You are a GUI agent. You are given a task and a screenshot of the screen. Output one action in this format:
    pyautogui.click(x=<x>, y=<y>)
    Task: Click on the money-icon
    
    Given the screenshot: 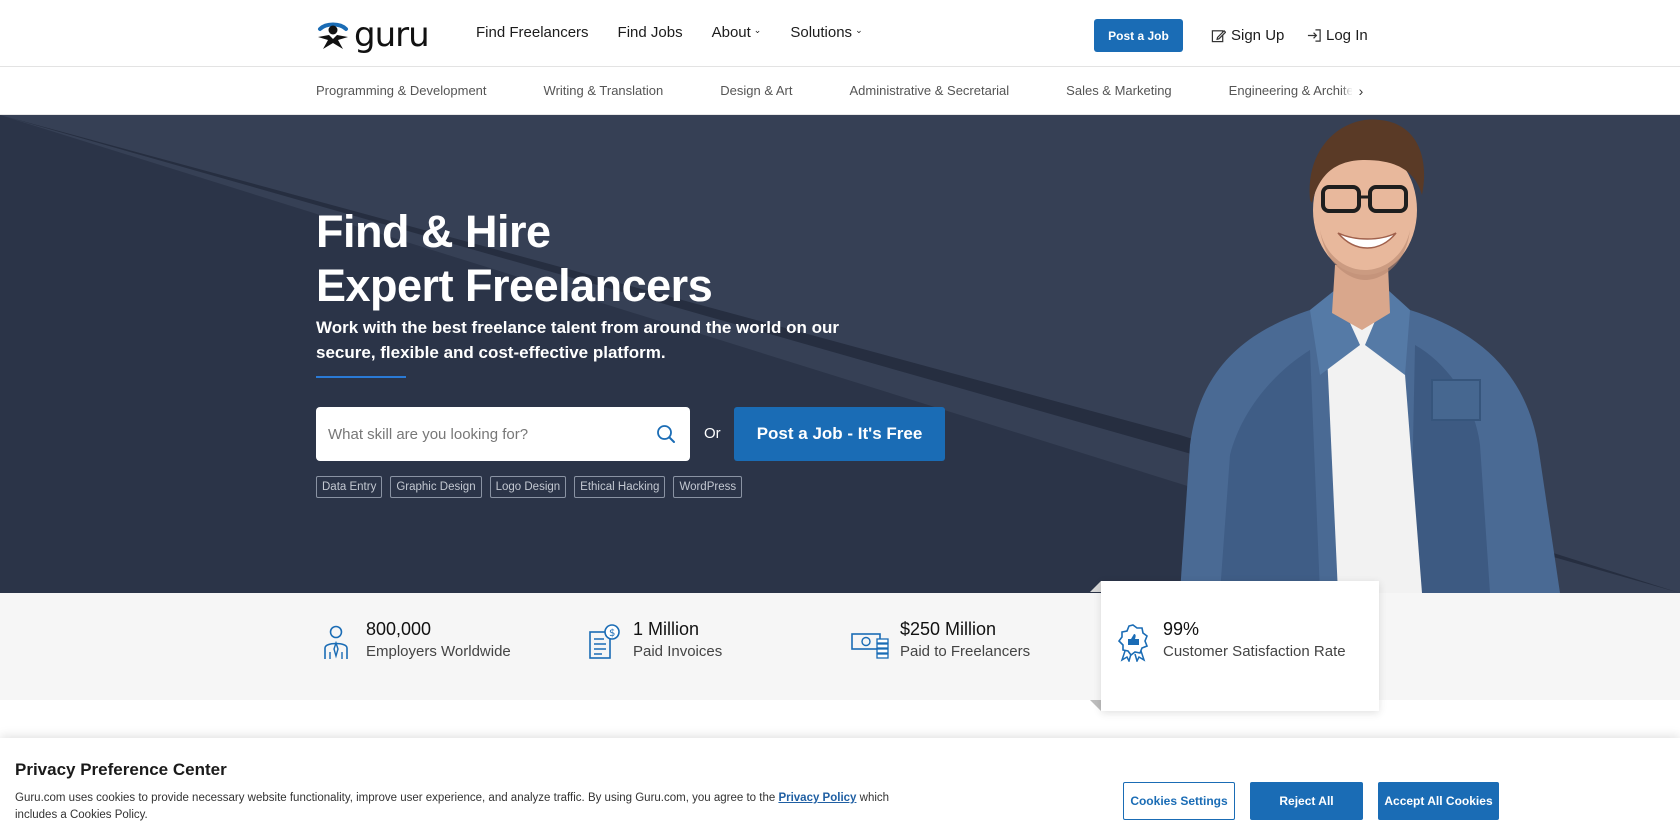 What is the action you would take?
    pyautogui.click(x=870, y=646)
    